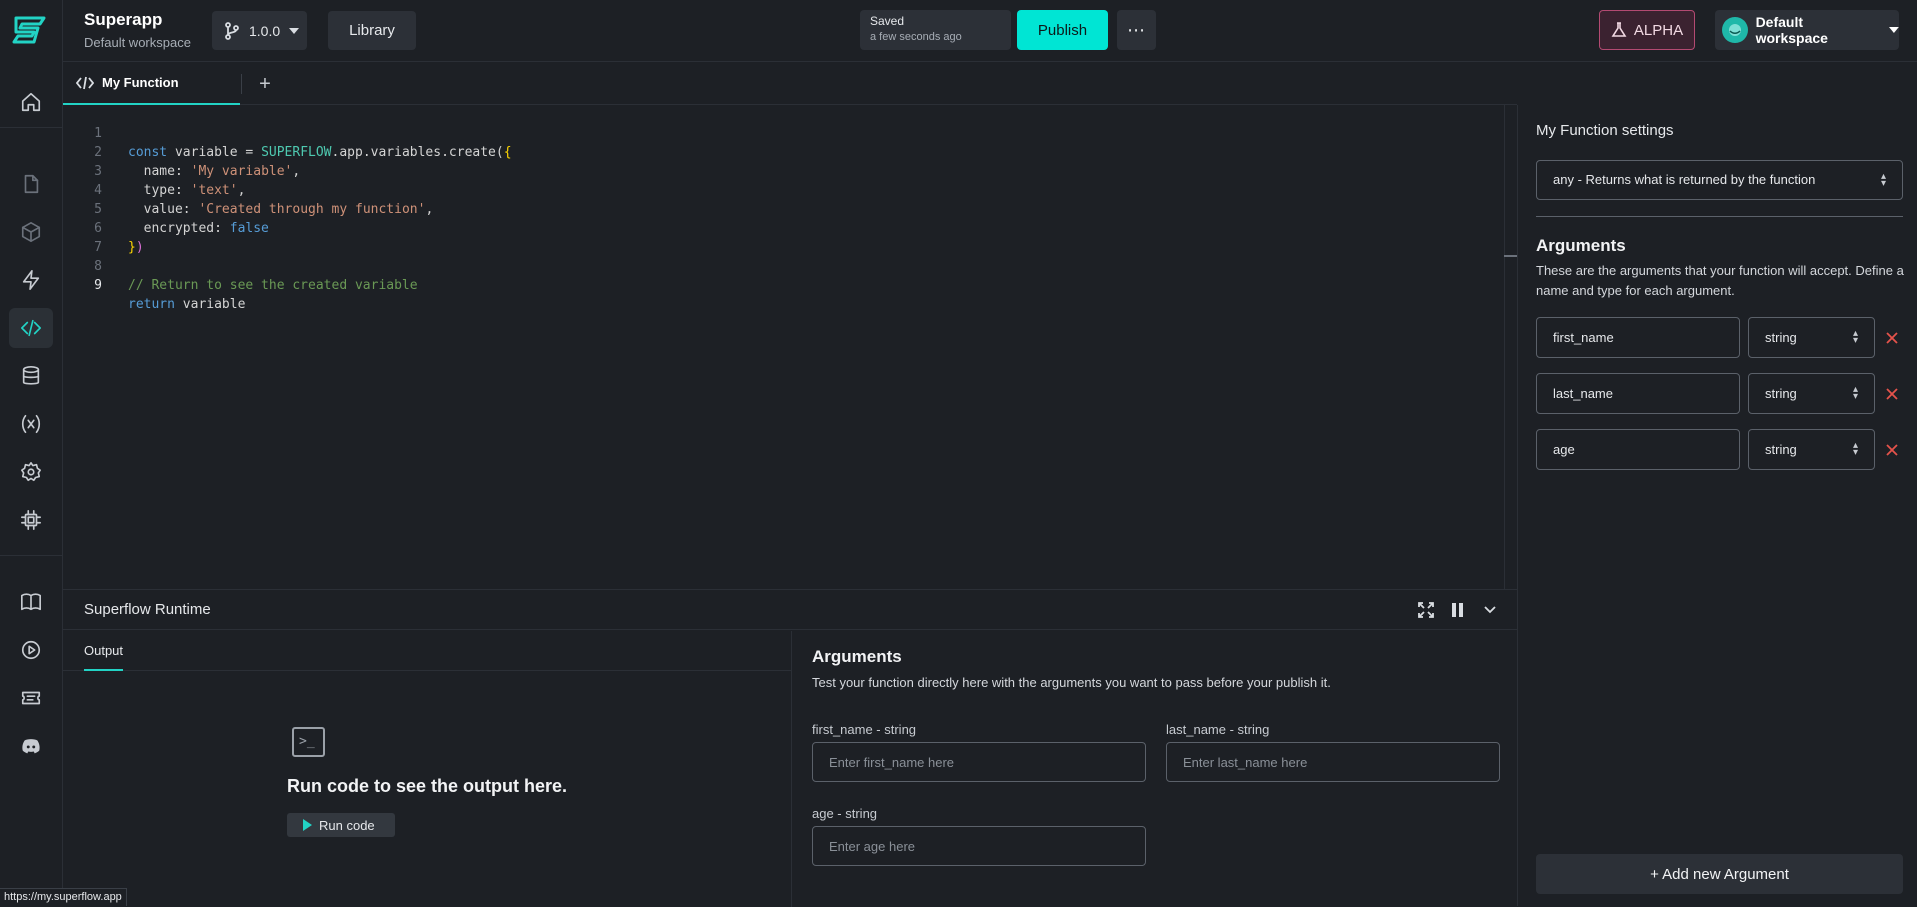 The width and height of the screenshot is (1917, 907). I want to click on age-field-label: age - string, so click(845, 813).